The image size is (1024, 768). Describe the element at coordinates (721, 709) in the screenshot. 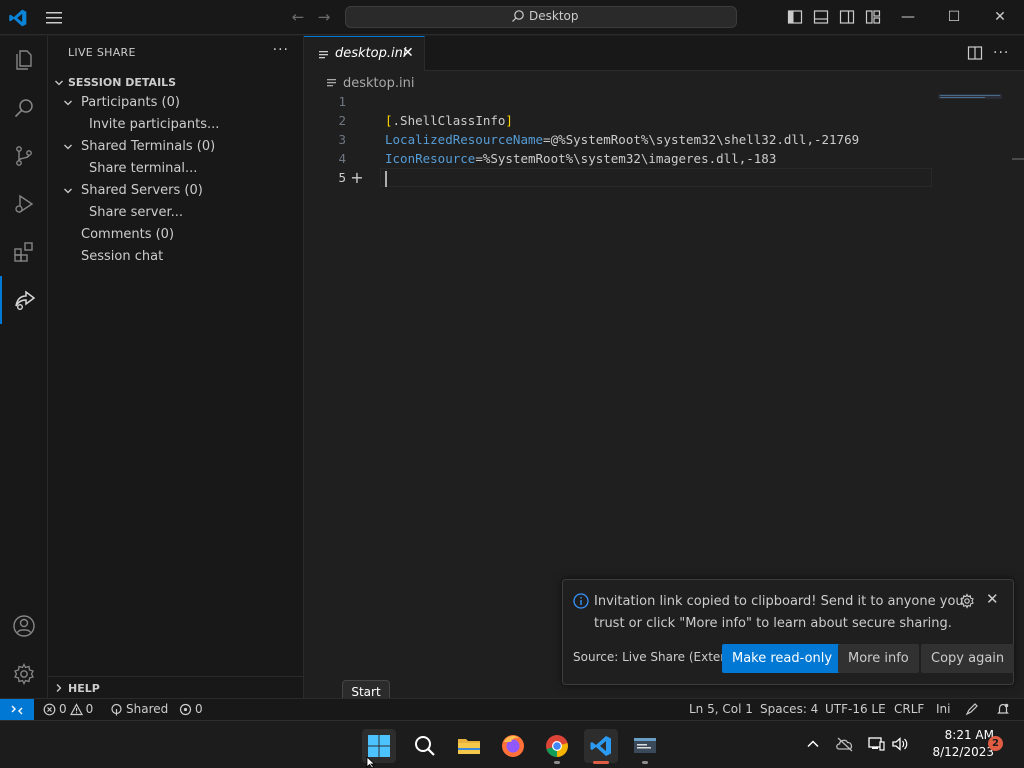

I see `cursor-position: Ln 5, Col 1` at that location.